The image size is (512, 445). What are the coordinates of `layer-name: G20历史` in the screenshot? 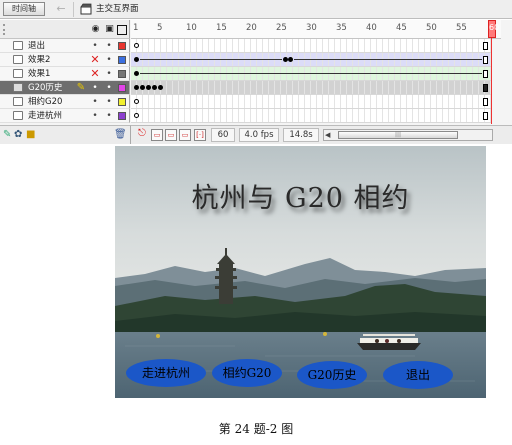 It's located at (45, 88).